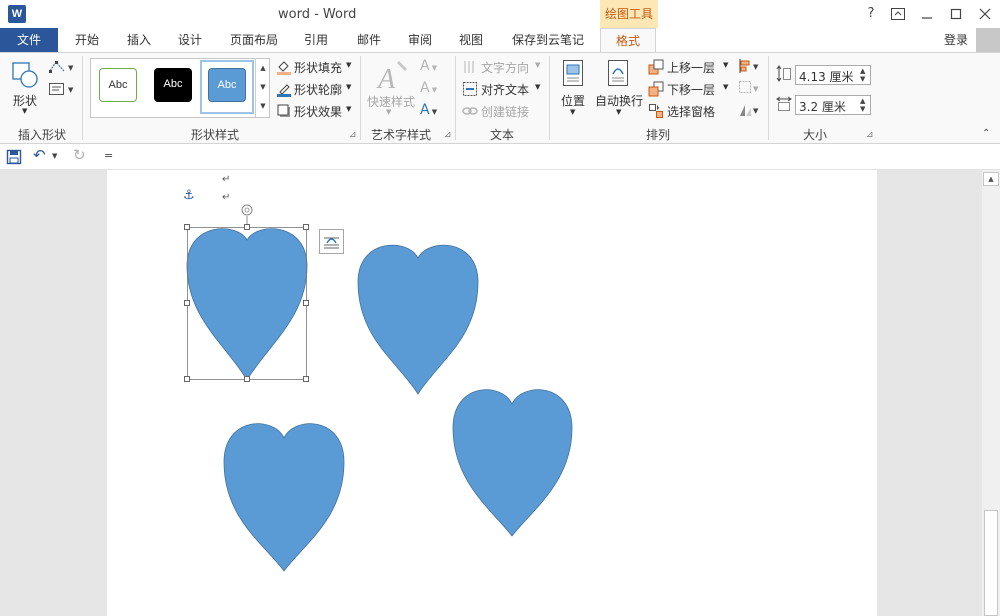 Image resolution: width=1000 pixels, height=616 pixels. I want to click on resize-handle-left, so click(187, 303).